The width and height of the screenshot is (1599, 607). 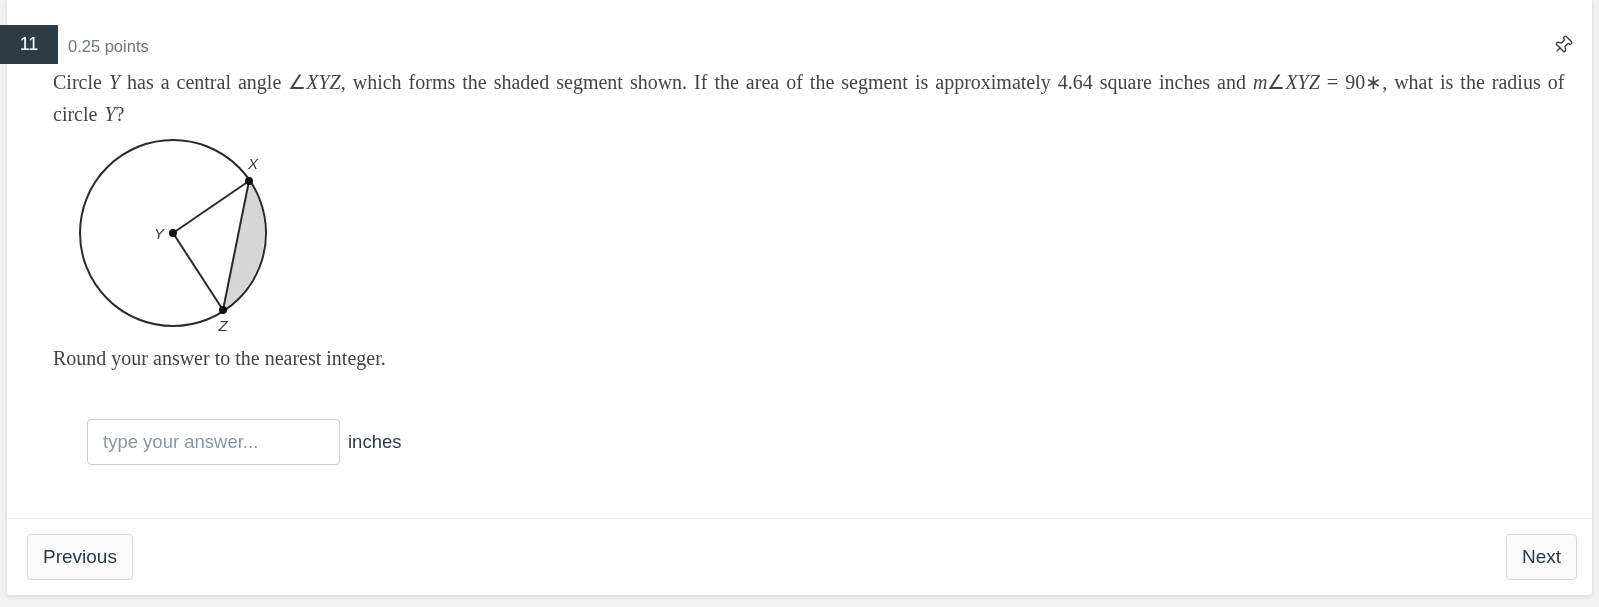 I want to click on next-button: Next, so click(x=1541, y=557).